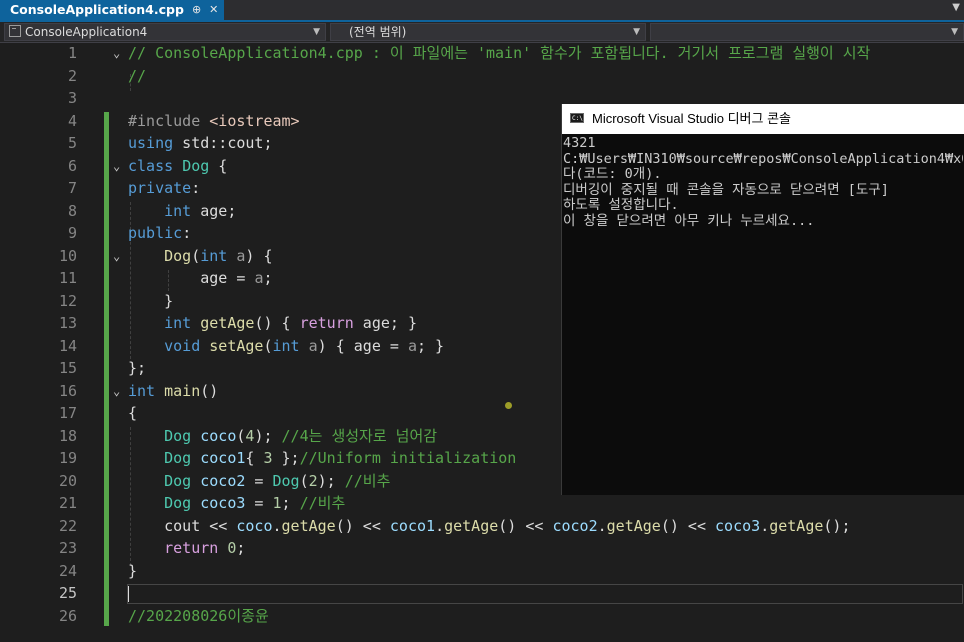  What do you see at coordinates (259, 255) in the screenshot?
I see `code-token: ) {` at bounding box center [259, 255].